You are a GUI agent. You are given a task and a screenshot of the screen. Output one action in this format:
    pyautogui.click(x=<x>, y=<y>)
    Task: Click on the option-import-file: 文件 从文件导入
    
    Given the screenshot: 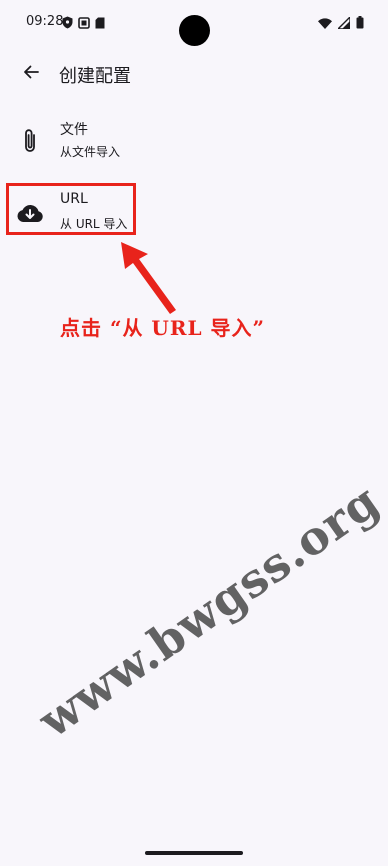 What is the action you would take?
    pyautogui.click(x=194, y=143)
    